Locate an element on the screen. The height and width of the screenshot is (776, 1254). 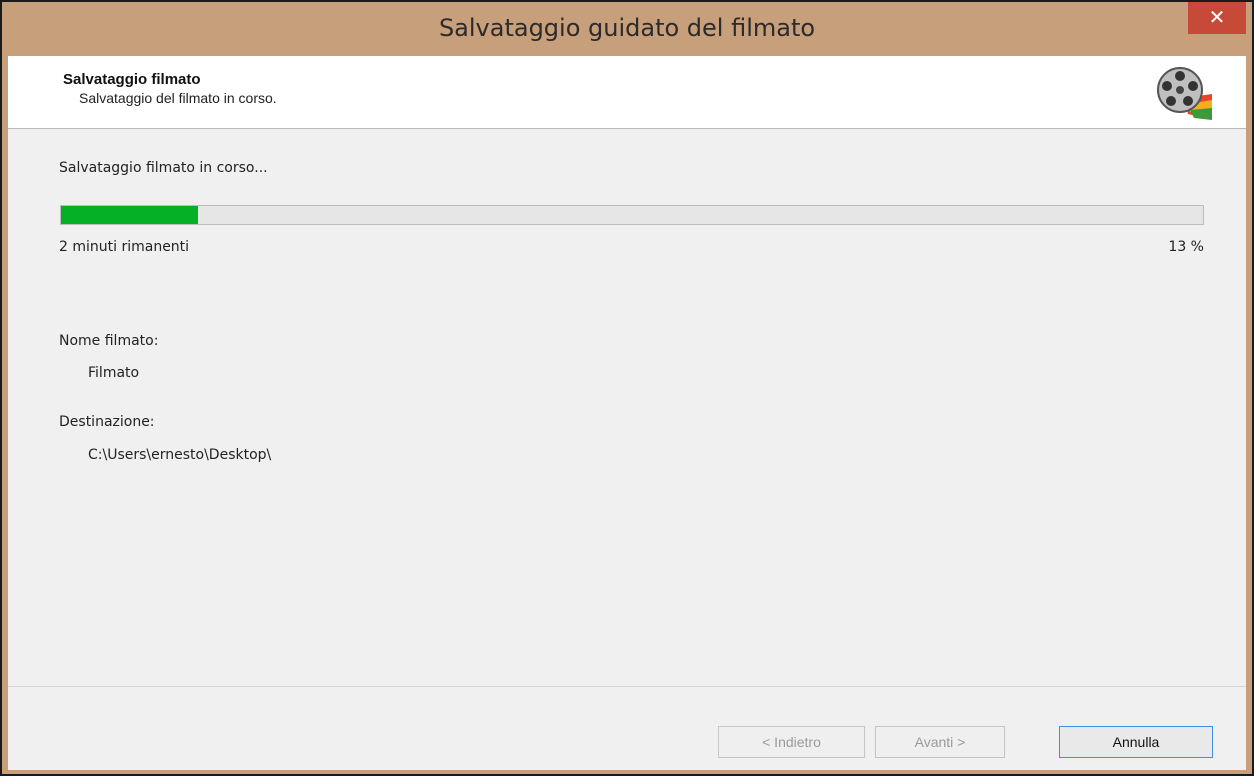
title-bar: Salvataggio guidato del filmato ✕ is located at coordinates (627, 29).